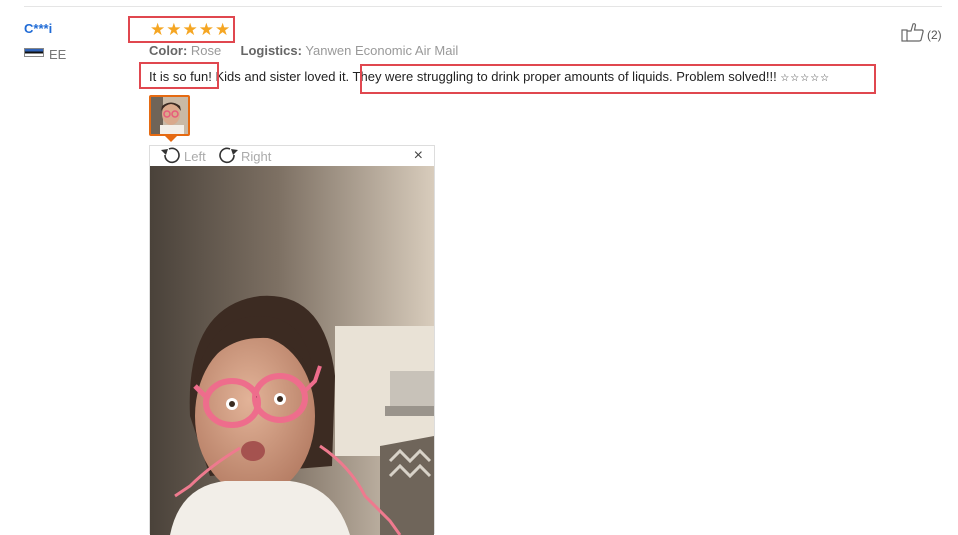  What do you see at coordinates (483, 6) in the screenshot?
I see `divider` at bounding box center [483, 6].